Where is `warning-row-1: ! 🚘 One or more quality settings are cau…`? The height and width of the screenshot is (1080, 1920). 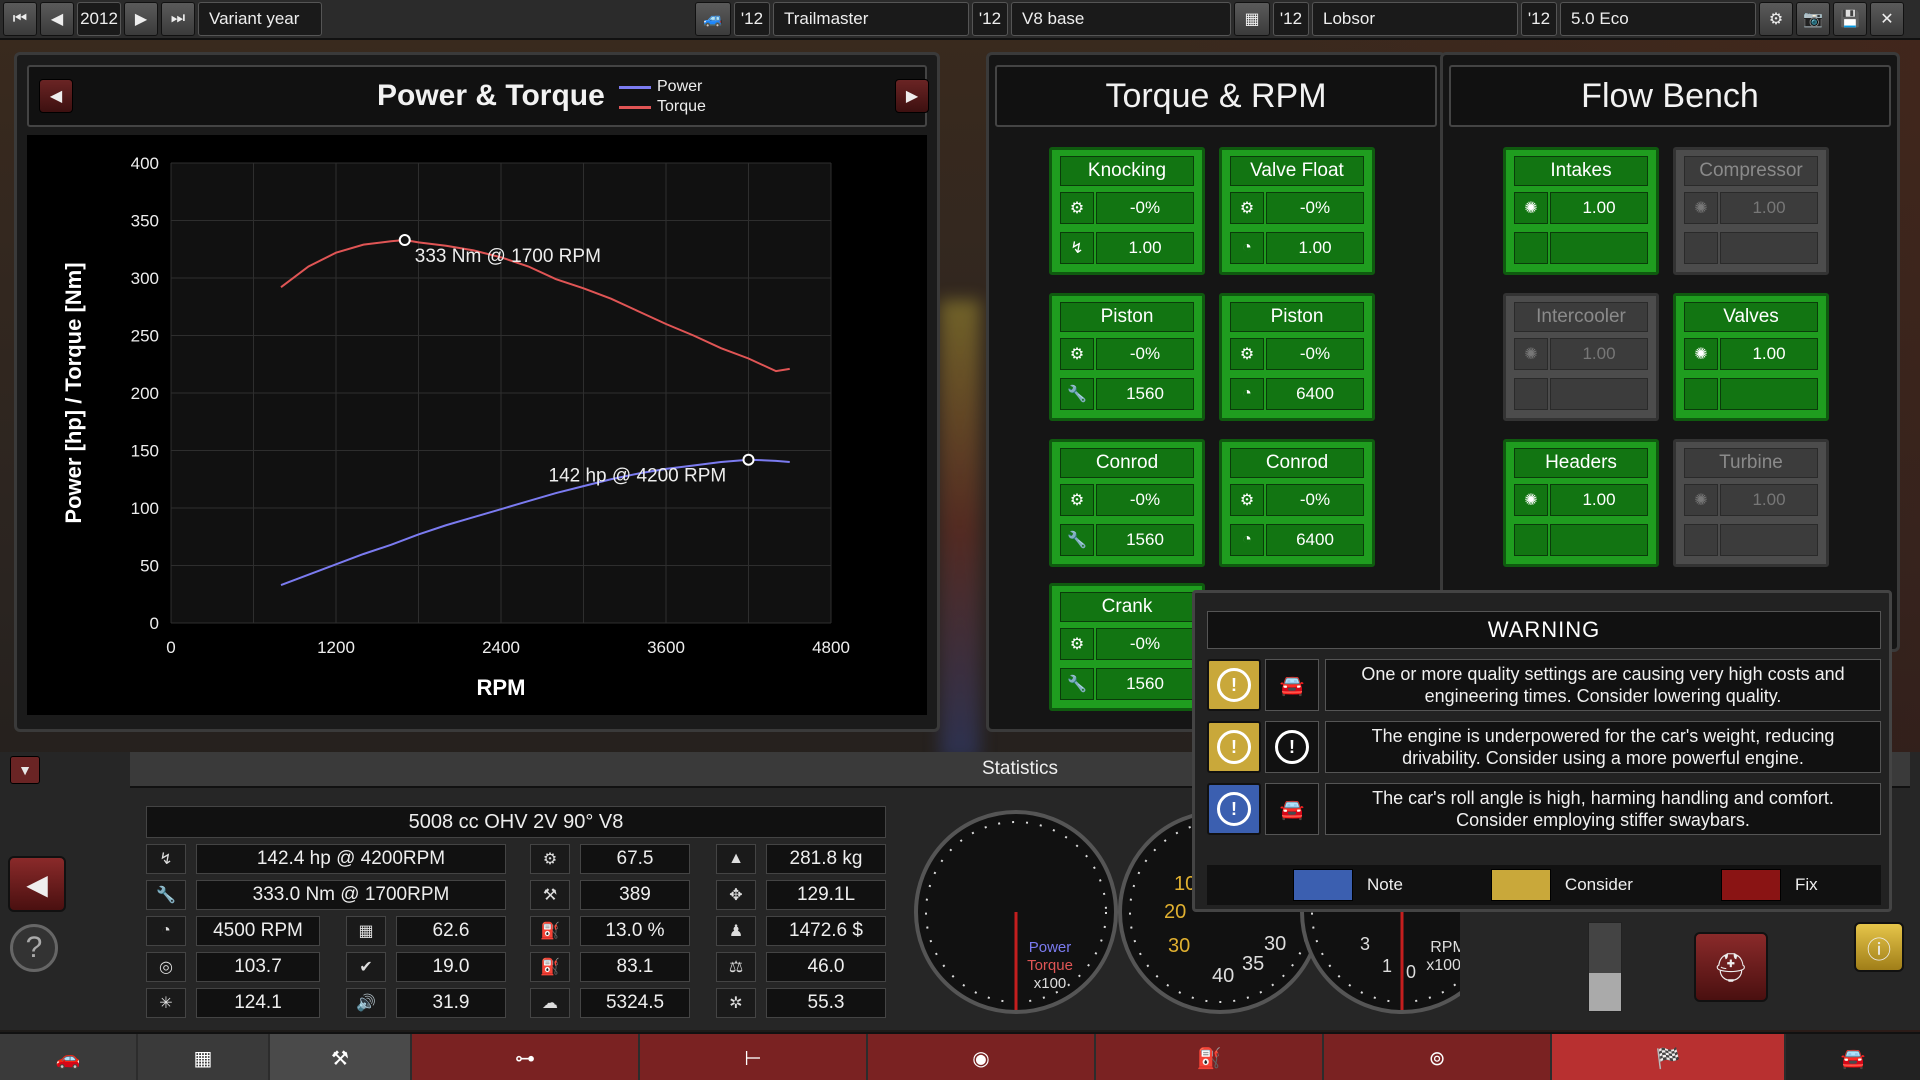 warning-row-1: ! 🚘 One or more quality settings are cau… is located at coordinates (1544, 685).